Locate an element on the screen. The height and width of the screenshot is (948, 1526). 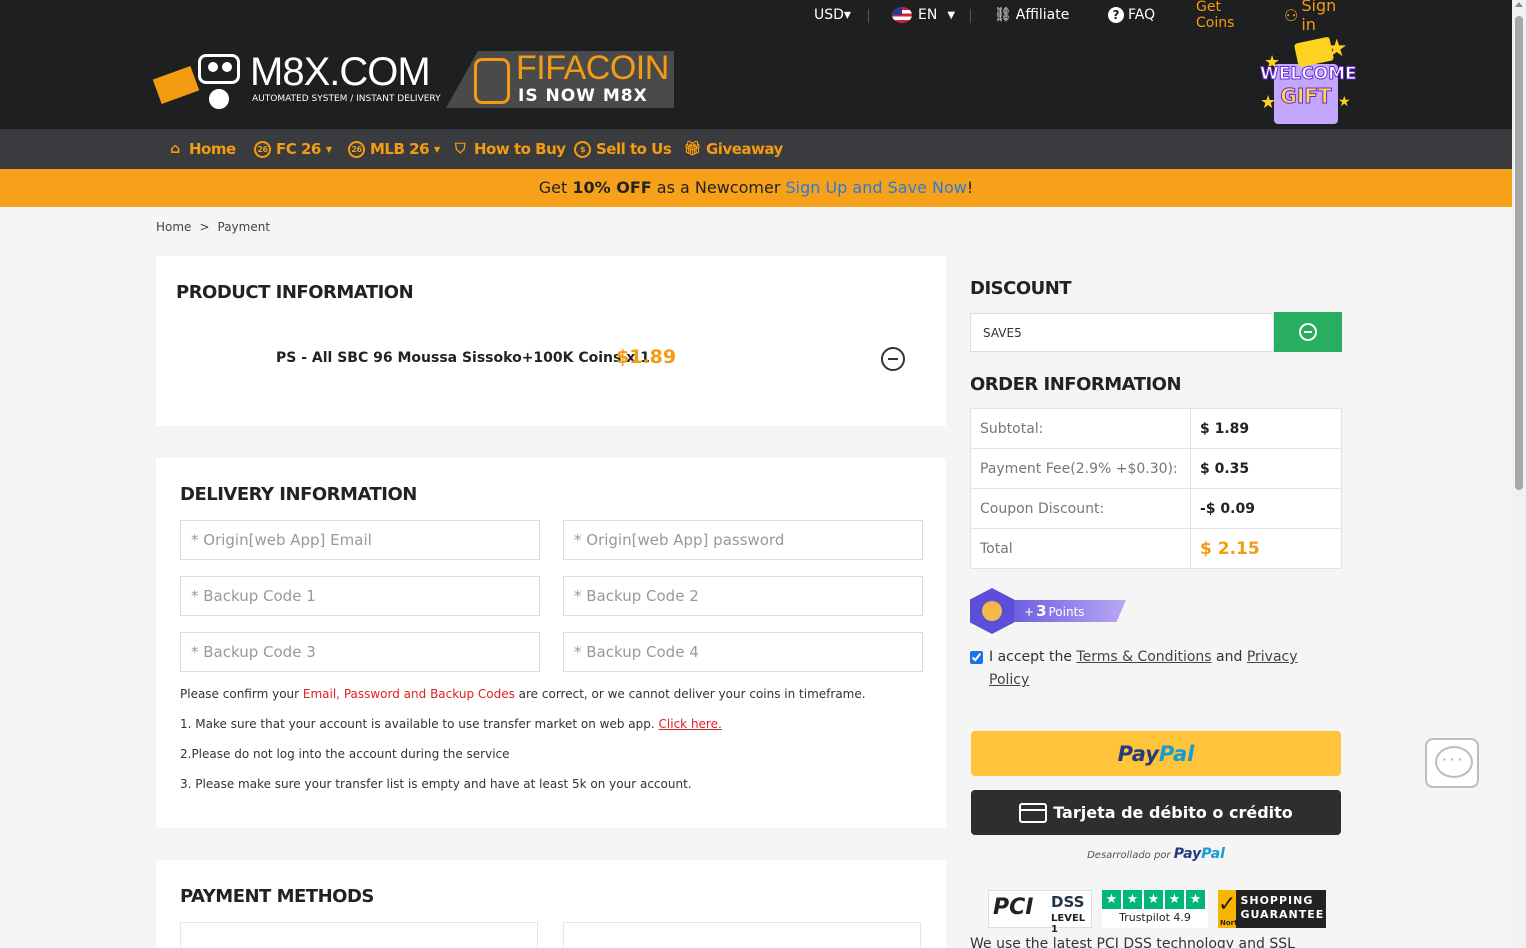
email-field is located at coordinates (360, 540).